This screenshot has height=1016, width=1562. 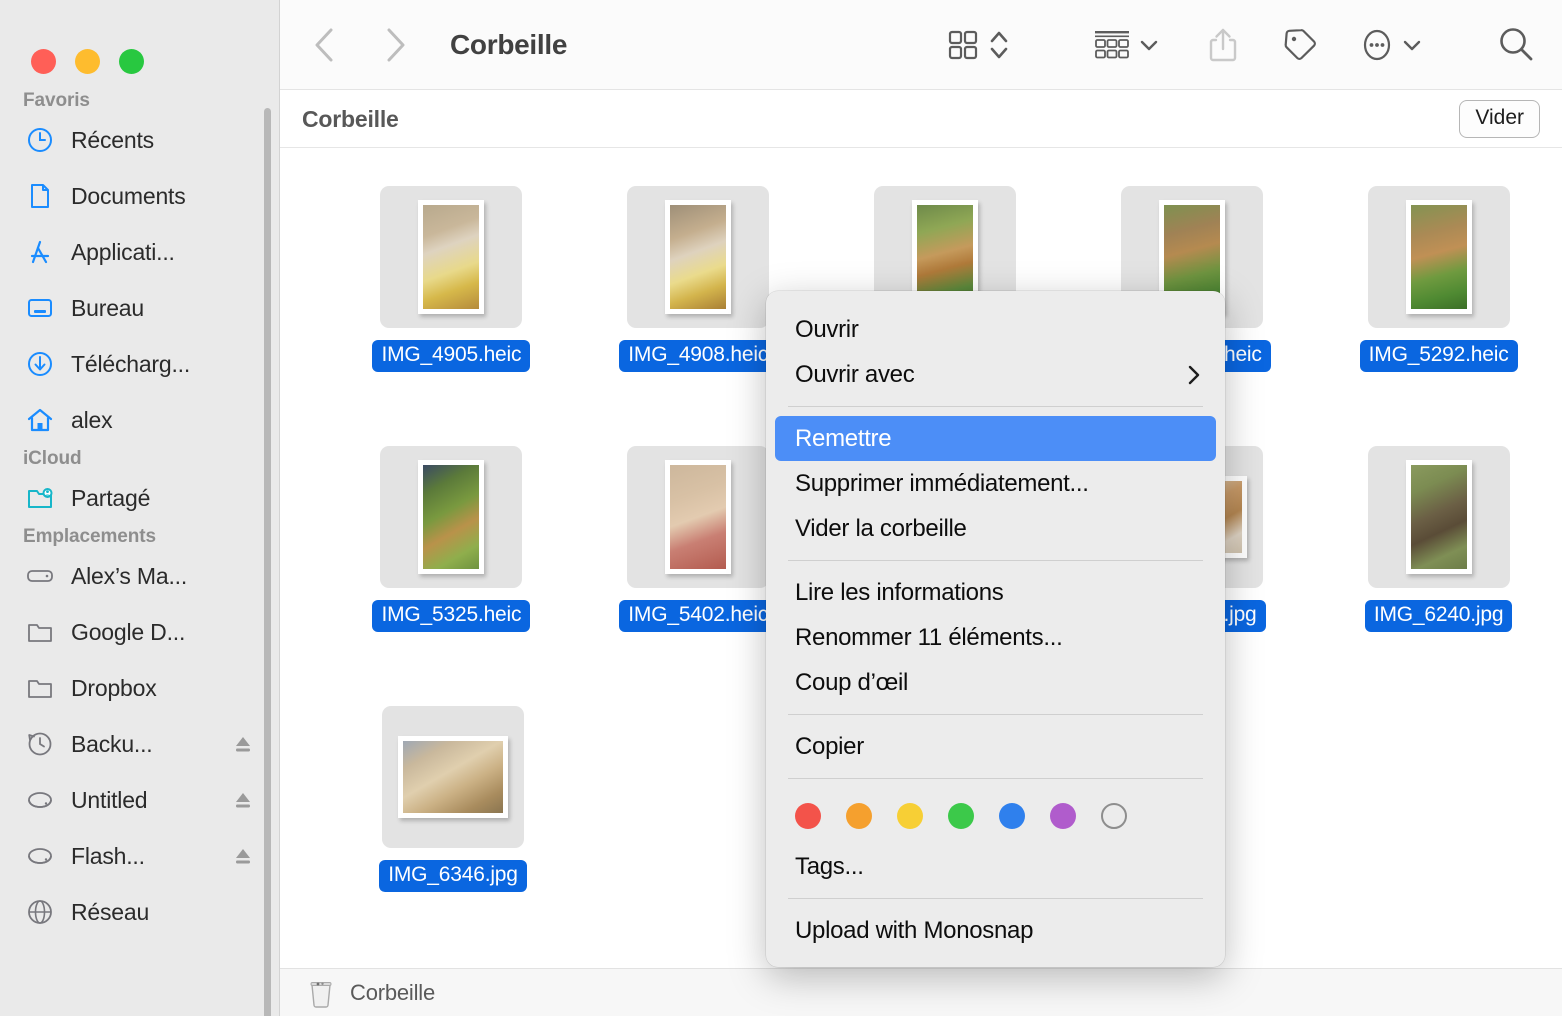 I want to click on file-item: IMG_5292.heic, so click(x=1438, y=316).